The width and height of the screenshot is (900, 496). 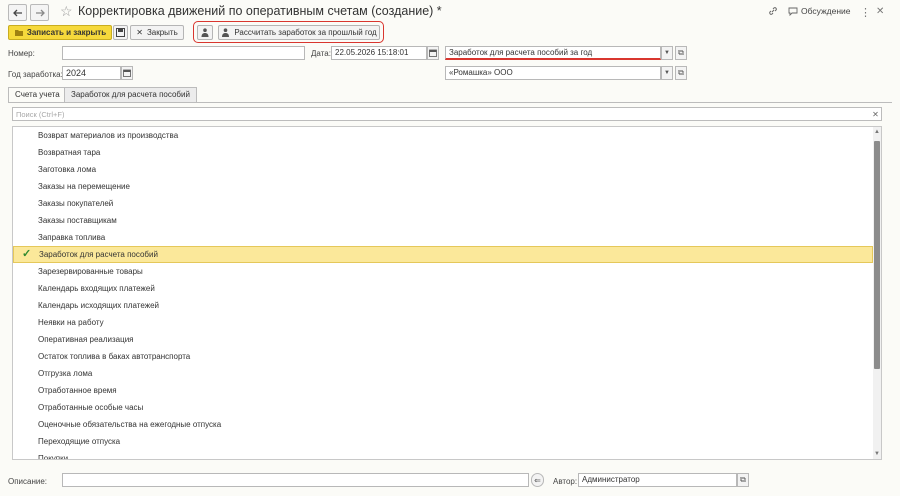 What do you see at coordinates (443, 220) in the screenshot?
I see `list-item: Заказы поставщикам` at bounding box center [443, 220].